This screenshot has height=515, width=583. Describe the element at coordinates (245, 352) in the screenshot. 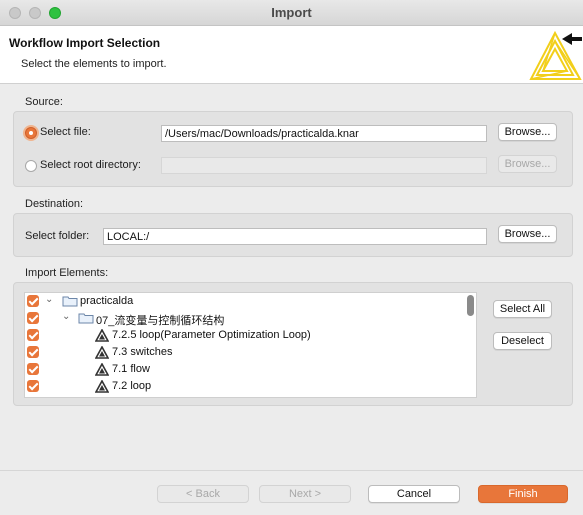

I see `tree-row-workflow: 7.3 switches` at that location.